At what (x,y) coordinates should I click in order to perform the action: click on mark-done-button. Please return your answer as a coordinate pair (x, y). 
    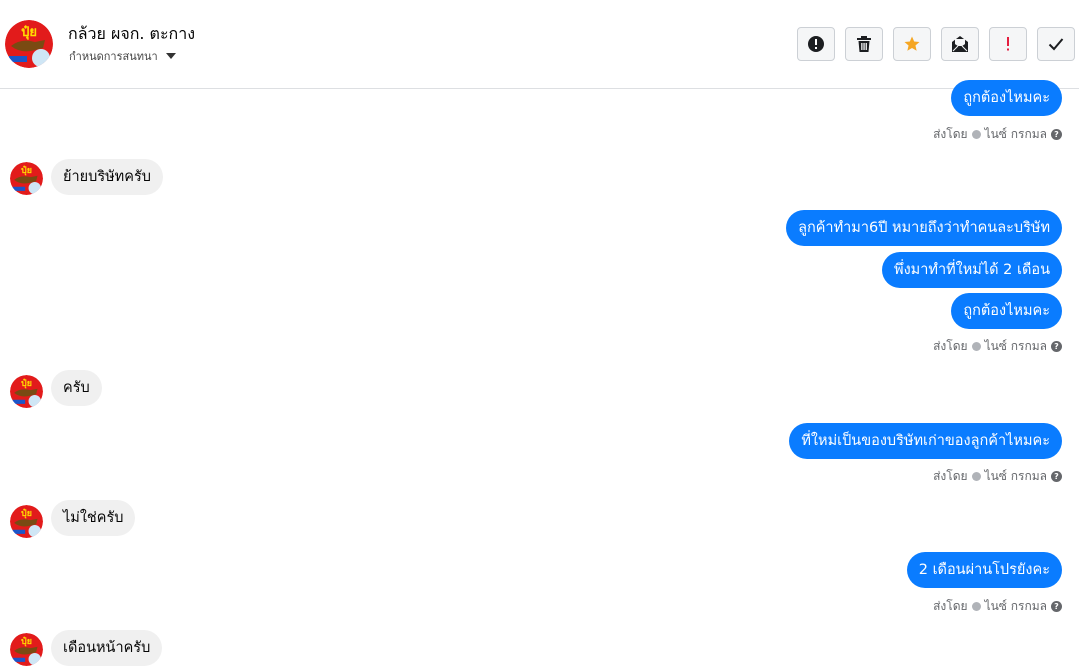
    Looking at the image, I should click on (1056, 44).